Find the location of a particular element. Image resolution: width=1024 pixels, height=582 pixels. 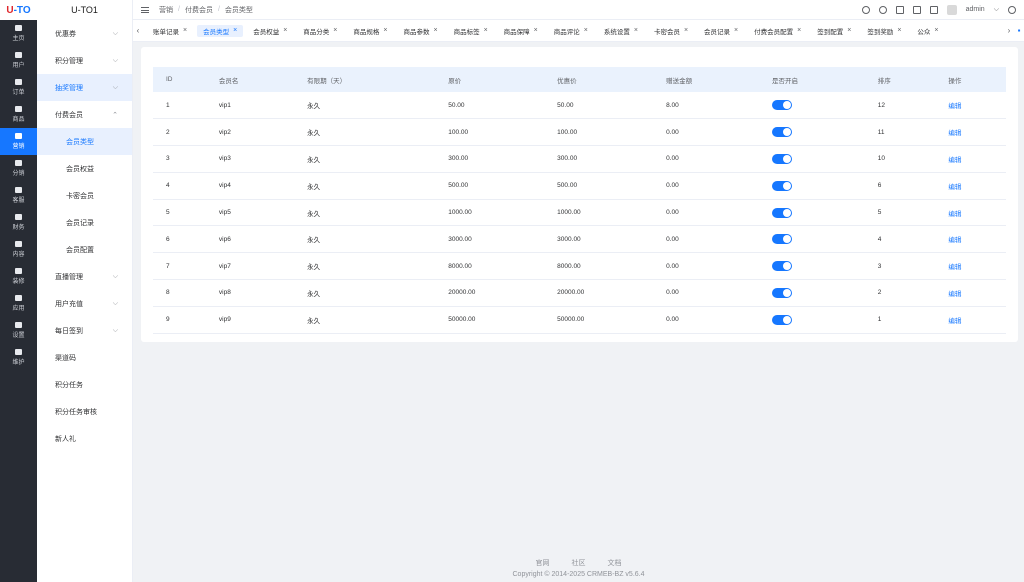

notification-icon is located at coordinates (899, 9).